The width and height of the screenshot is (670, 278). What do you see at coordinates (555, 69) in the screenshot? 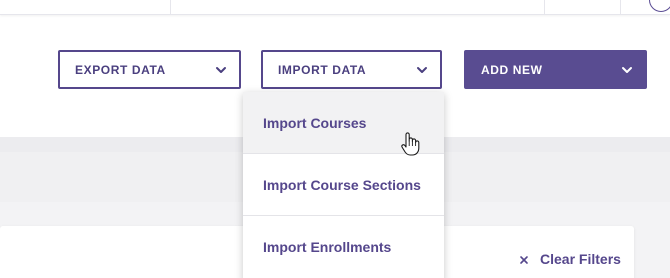
I see `add-new-button: ADD NEW` at bounding box center [555, 69].